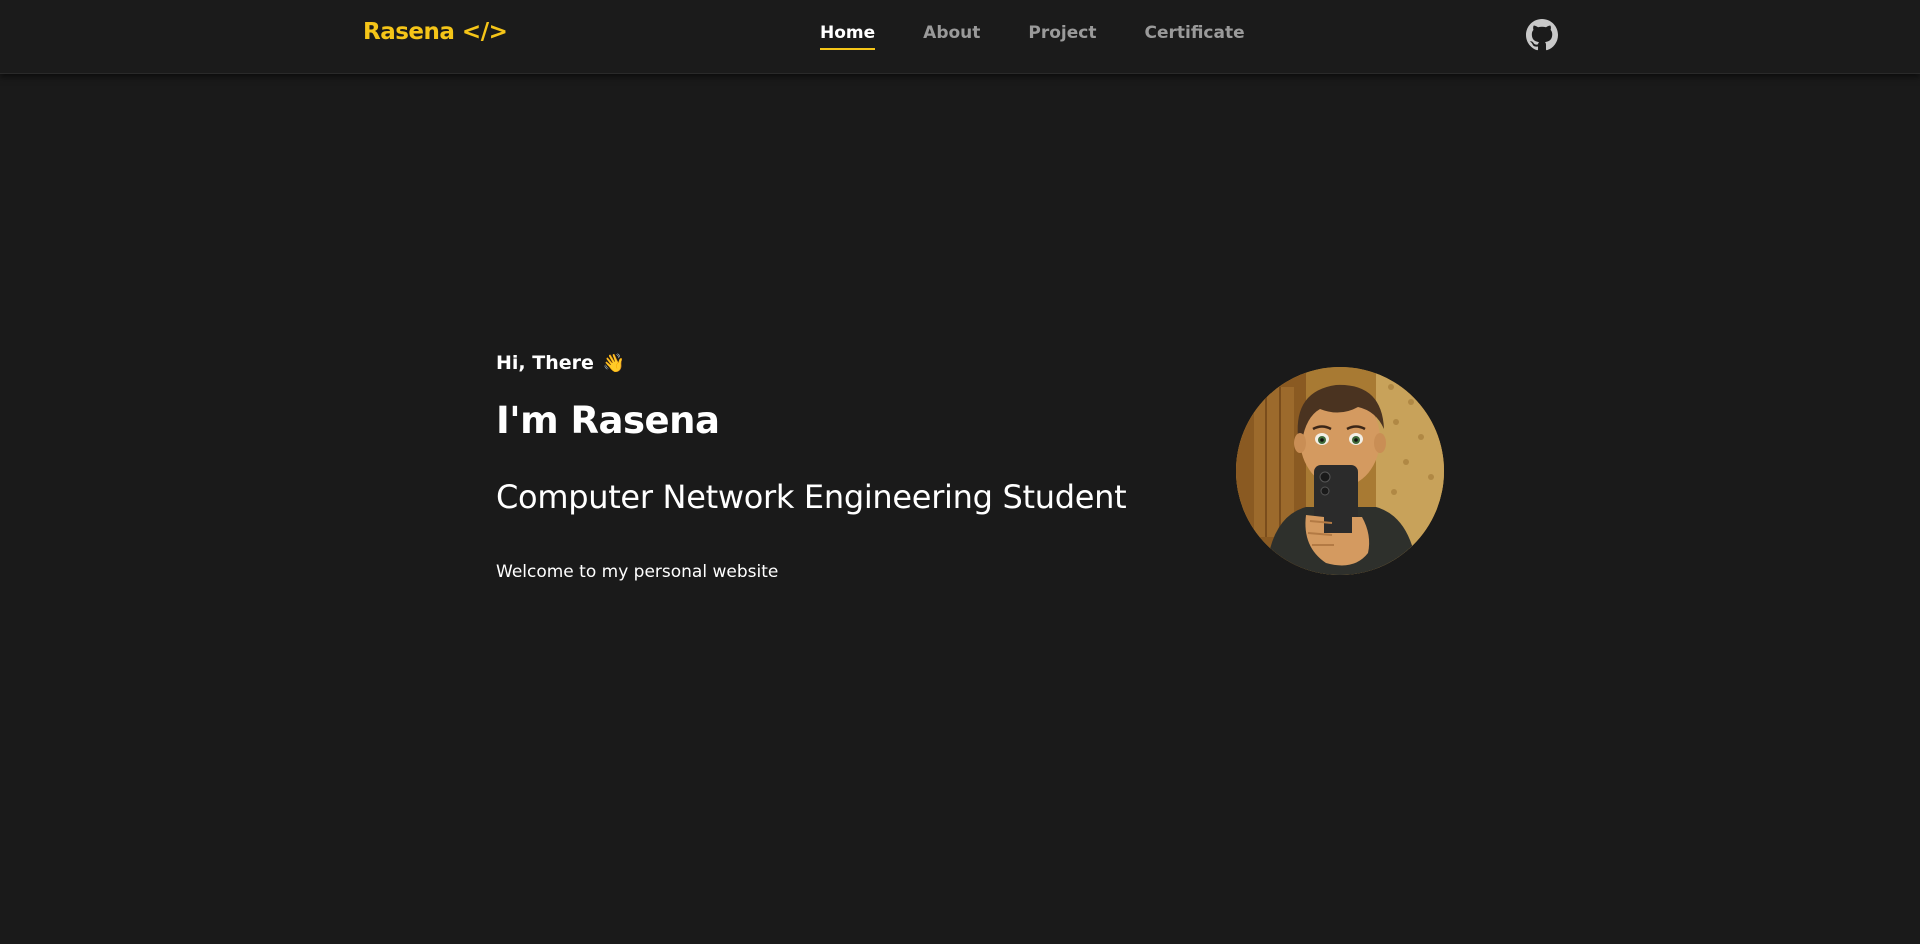 Image resolution: width=1920 pixels, height=944 pixels. Describe the element at coordinates (811, 497) in the screenshot. I see `hero-role: Computer Network Engineering Student` at that location.